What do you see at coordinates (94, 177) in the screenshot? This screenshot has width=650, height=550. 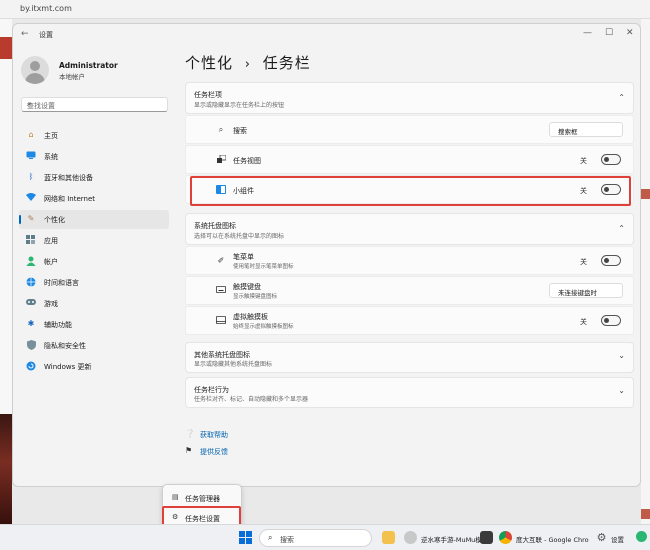 I see `sidebar-item-bluetooth: ᛒ 蓝牙和其他设备` at bounding box center [94, 177].